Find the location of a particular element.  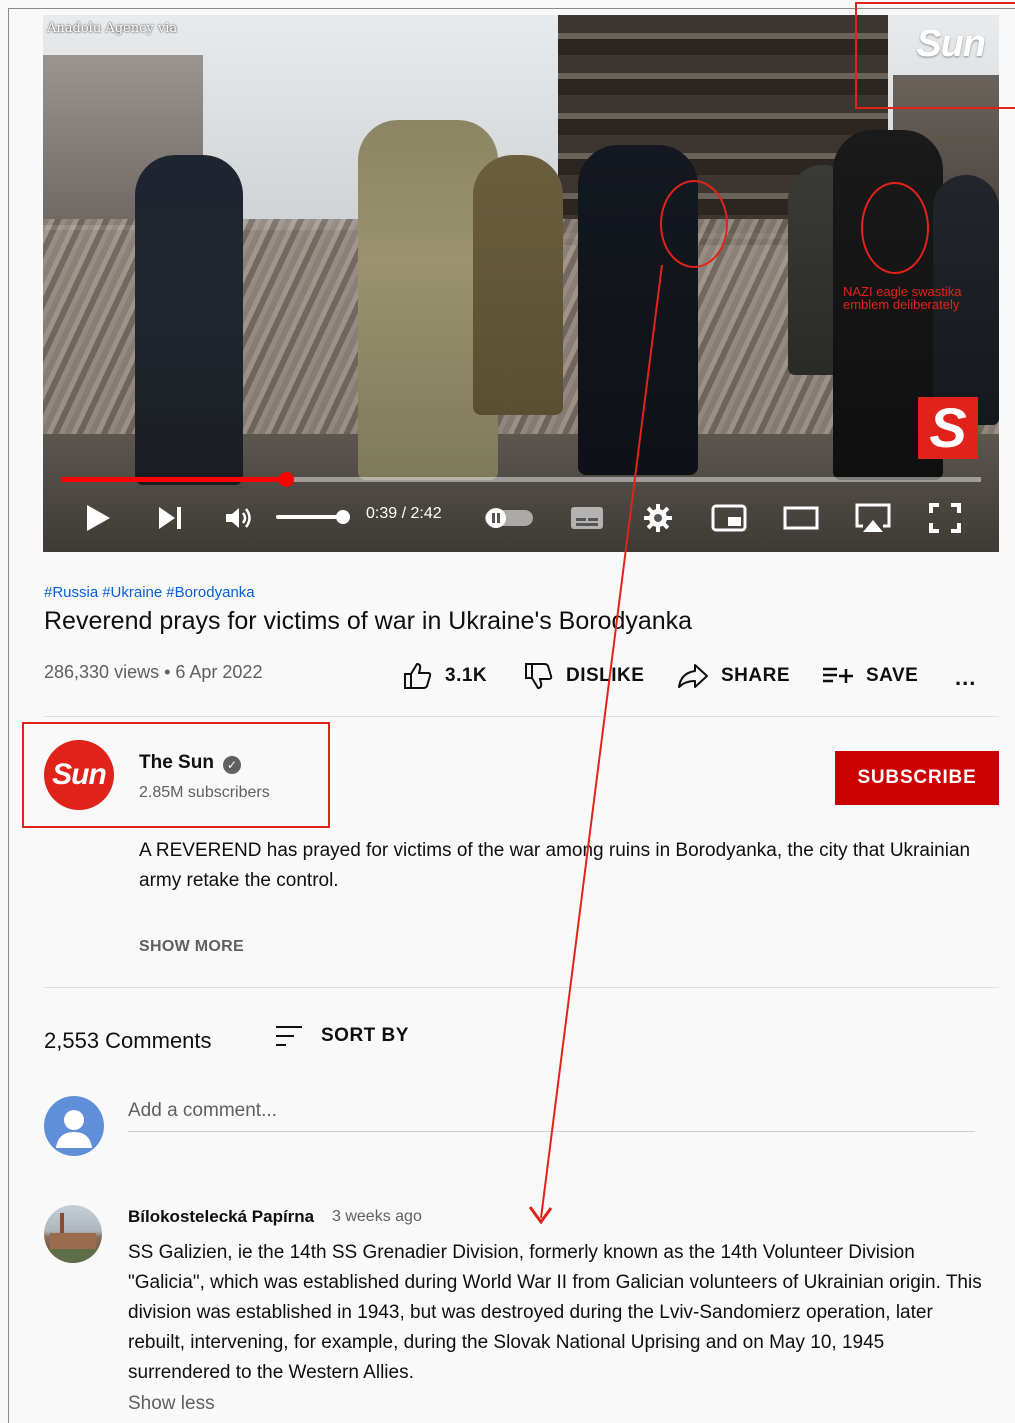

autoplay-icon is located at coordinates (509, 518).